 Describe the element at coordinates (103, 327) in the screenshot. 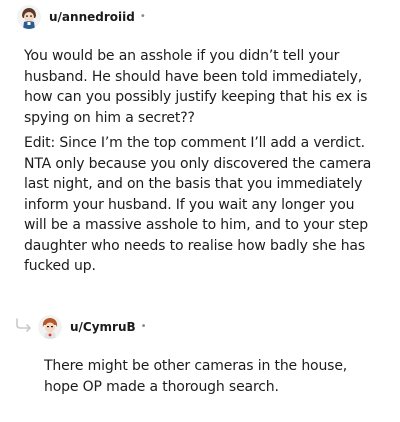

I see `username: u/CymruB` at that location.